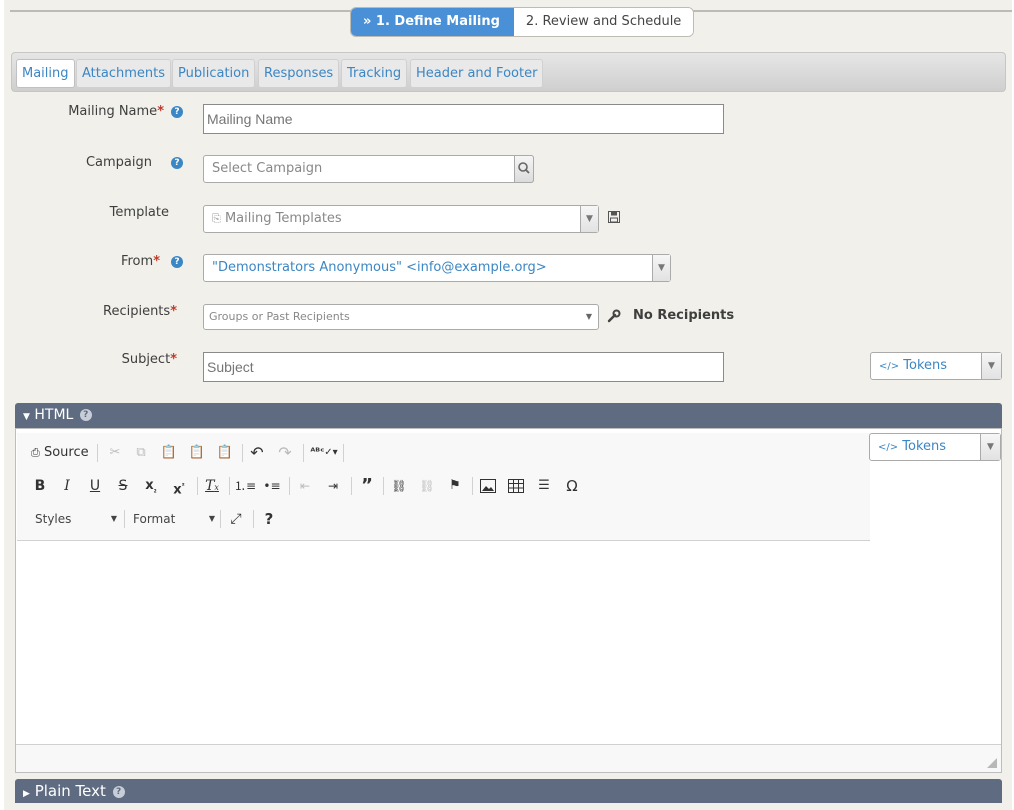  What do you see at coordinates (399, 486) in the screenshot?
I see `link-icon: ⛓` at bounding box center [399, 486].